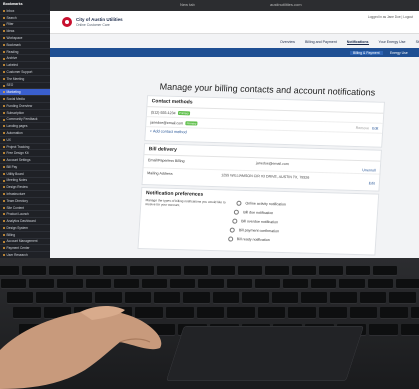 The width and height of the screenshot is (419, 389). What do you see at coordinates (321, 42) in the screenshot?
I see `nav-item: Billing and Payment` at bounding box center [321, 42].